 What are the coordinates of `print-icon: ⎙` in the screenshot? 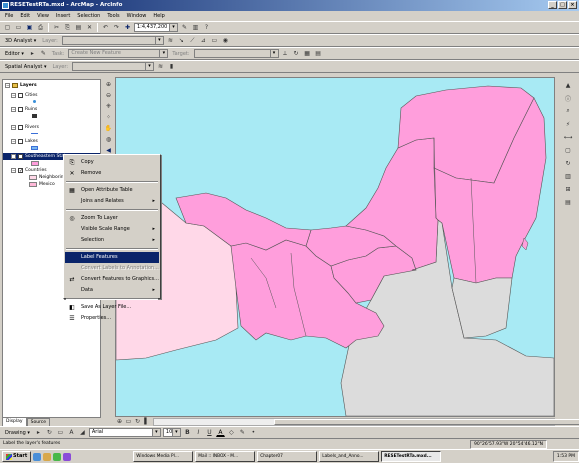 It's located at (40, 27).